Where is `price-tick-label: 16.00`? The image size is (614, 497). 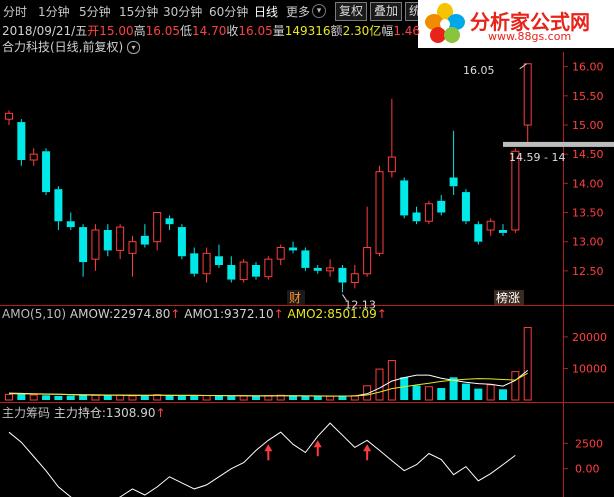
price-tick-label: 16.00 is located at coordinates (588, 67).